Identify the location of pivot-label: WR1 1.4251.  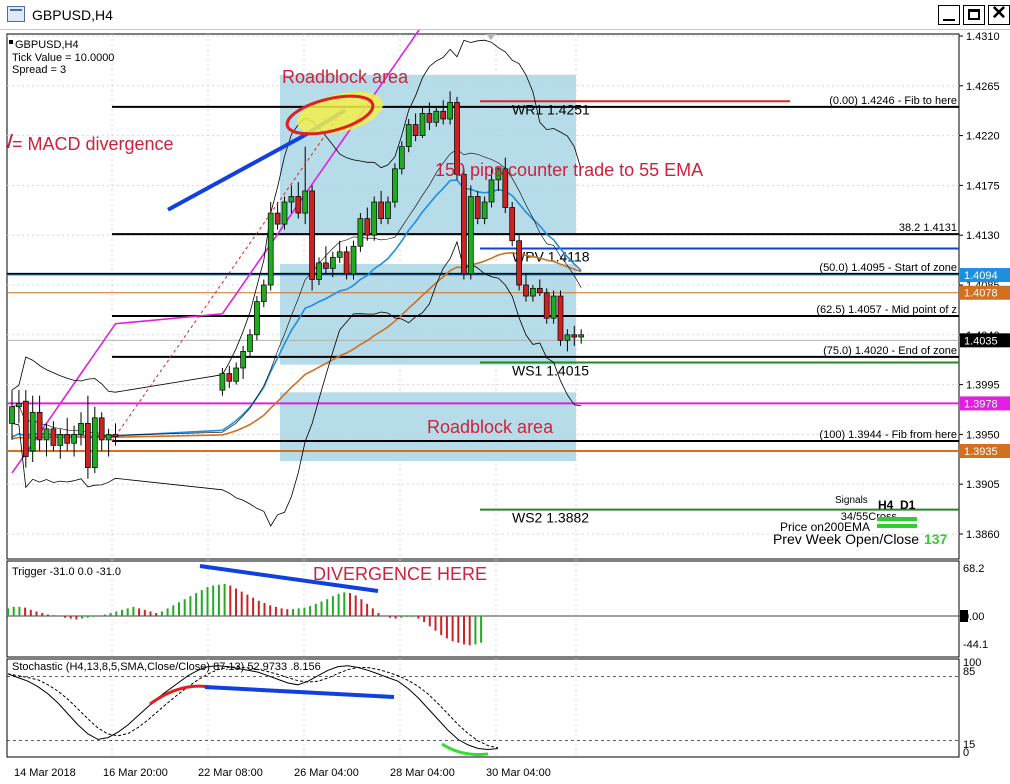
(551, 109).